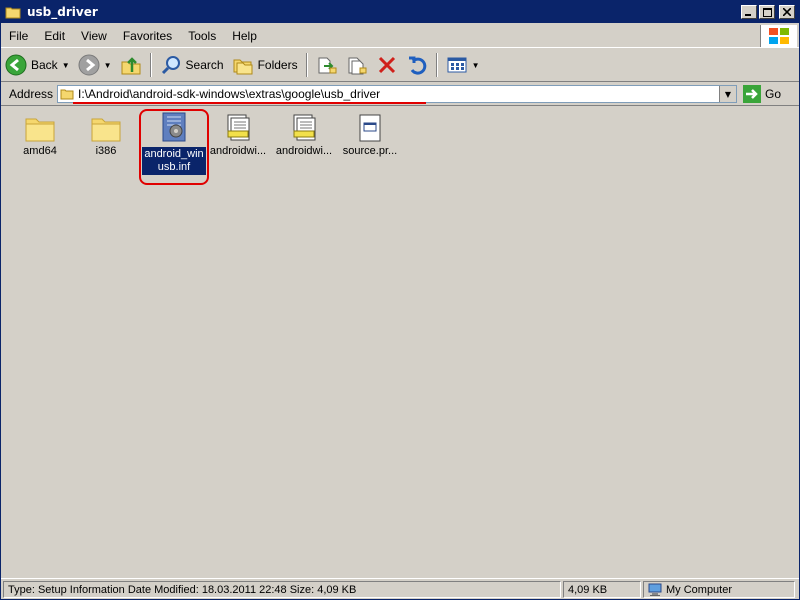 This screenshot has width=800, height=600. Describe the element at coordinates (174, 161) in the screenshot. I see `file-name-selected: android_win usb.inf` at that location.